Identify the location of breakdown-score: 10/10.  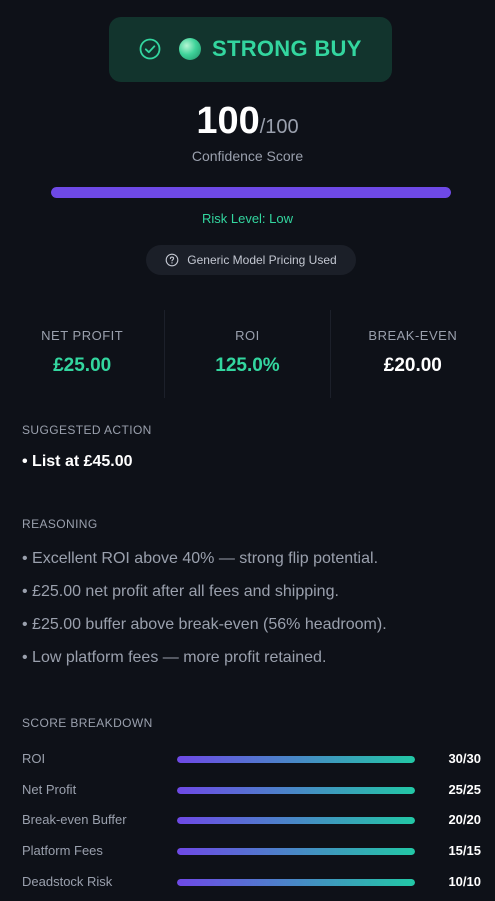
(464, 881).